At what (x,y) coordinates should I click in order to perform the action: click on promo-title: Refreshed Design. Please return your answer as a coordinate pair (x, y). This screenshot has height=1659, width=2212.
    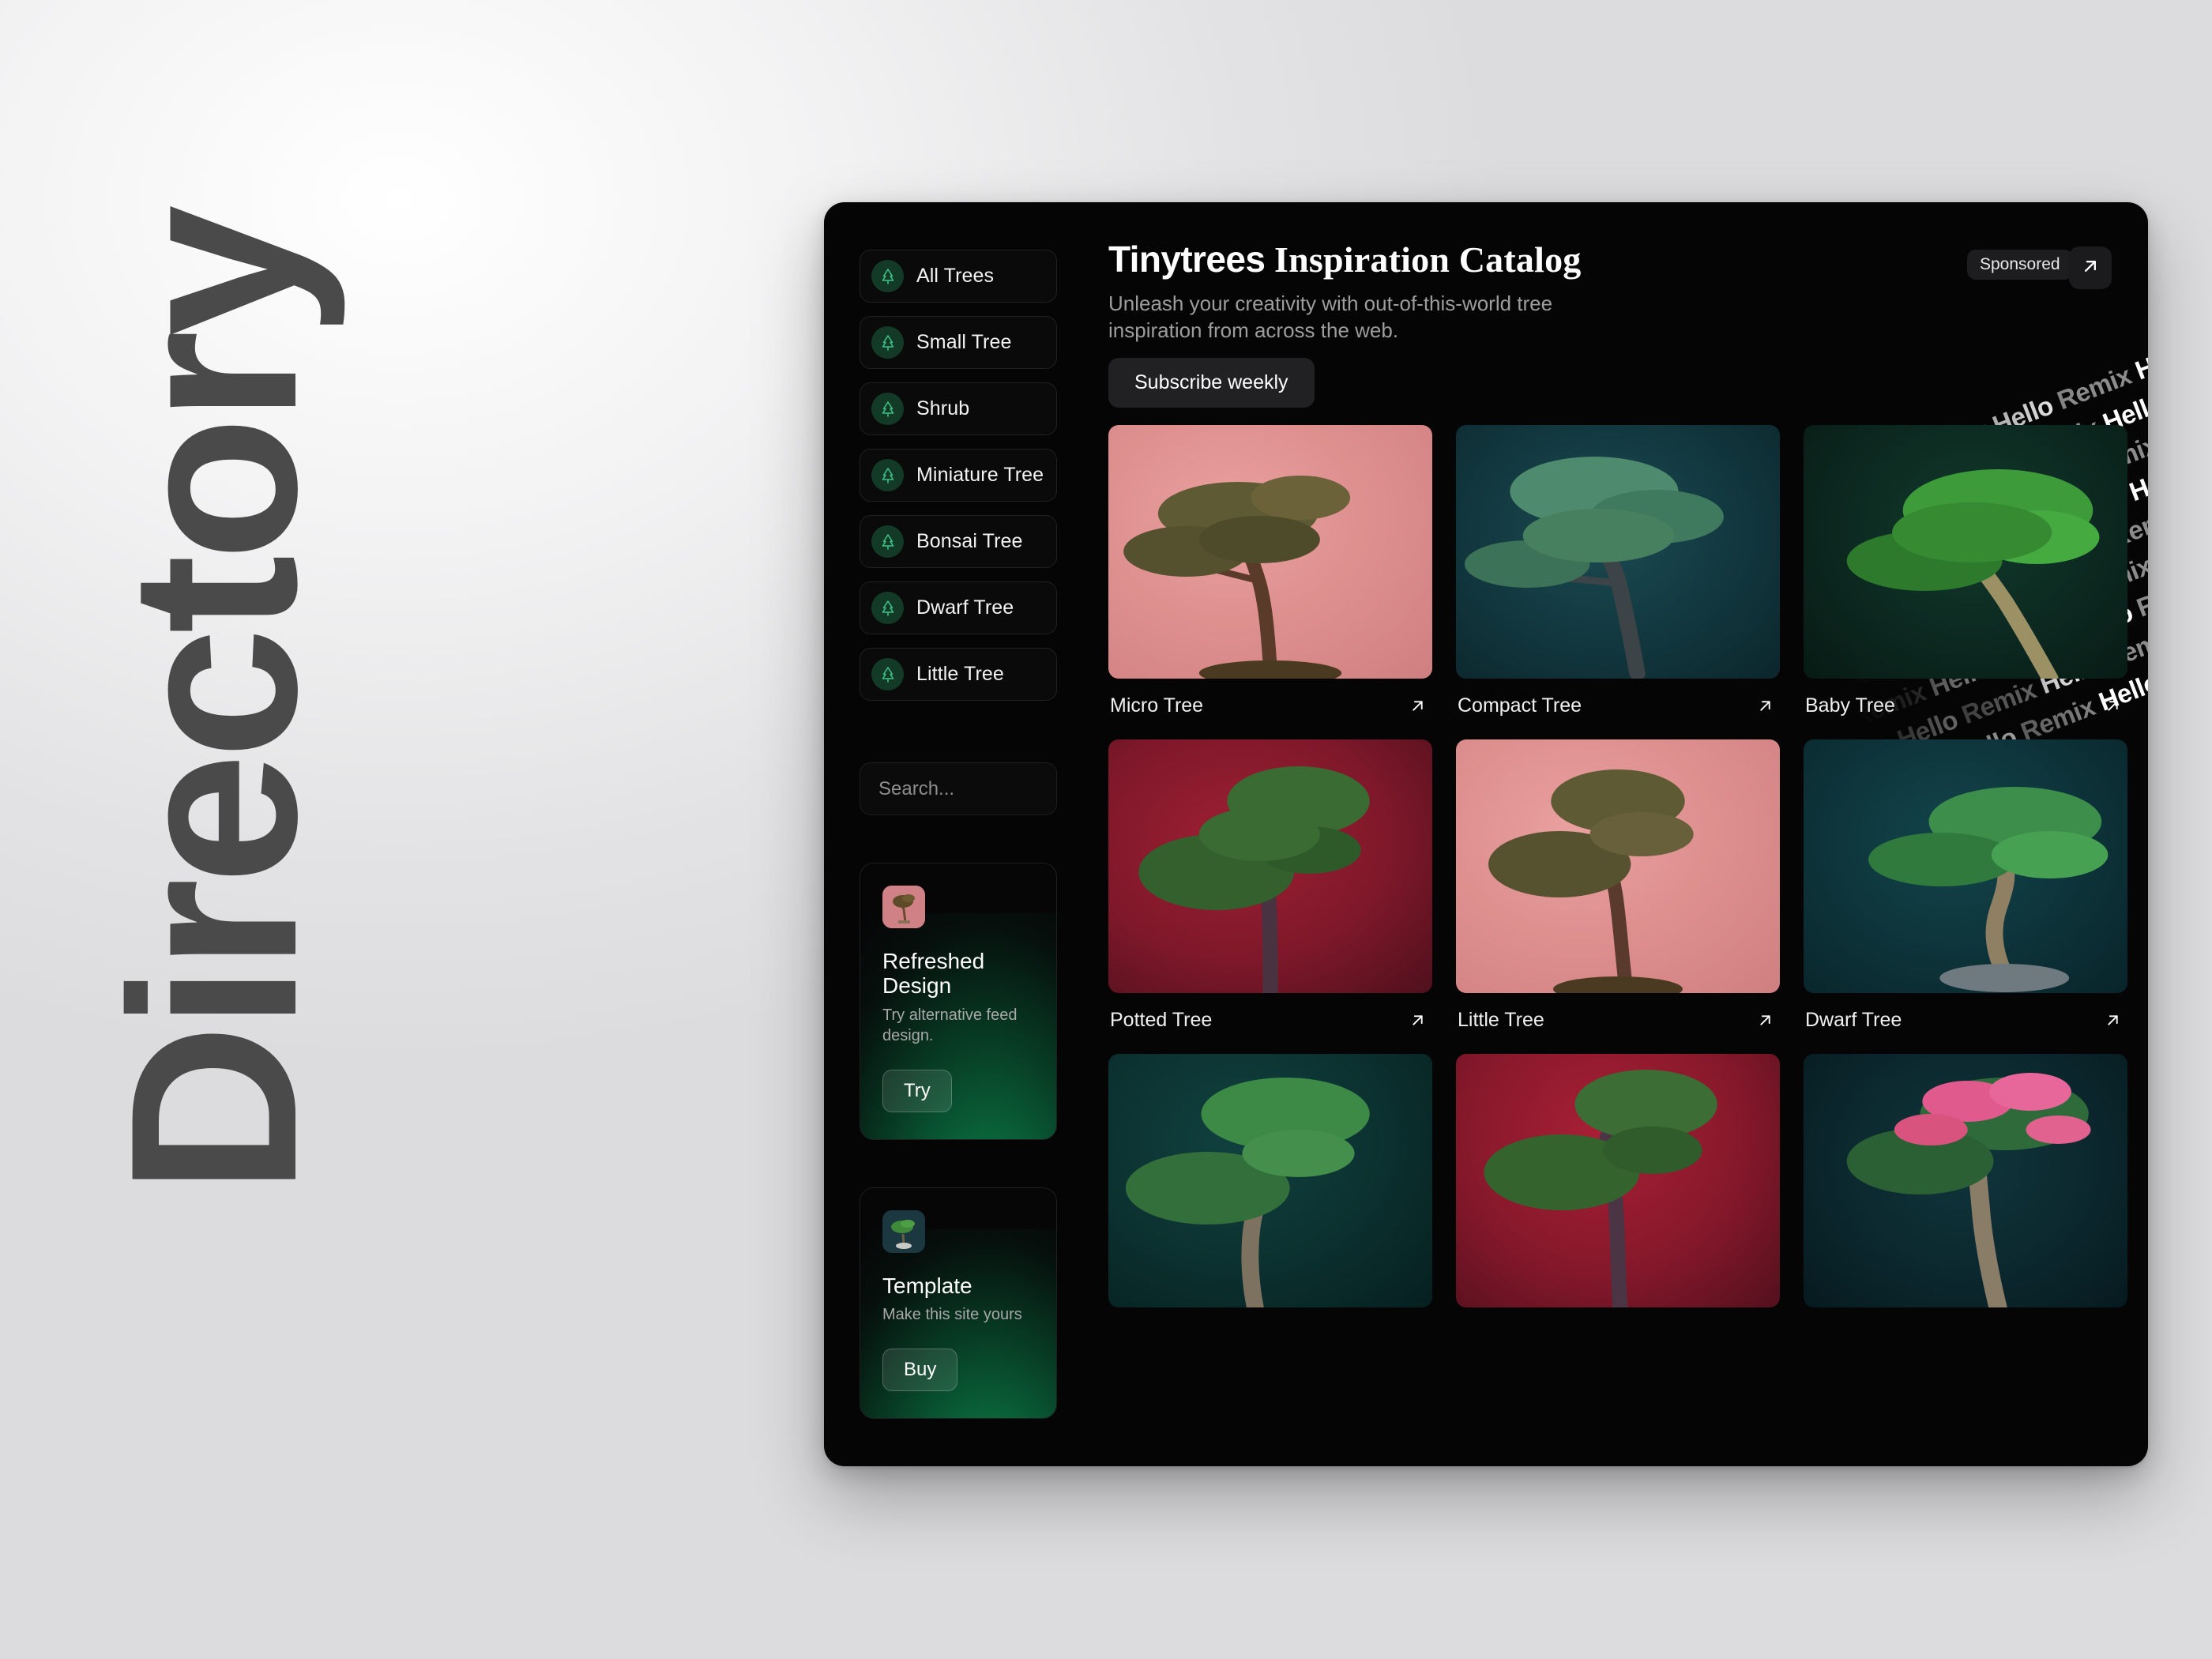
    Looking at the image, I should click on (934, 974).